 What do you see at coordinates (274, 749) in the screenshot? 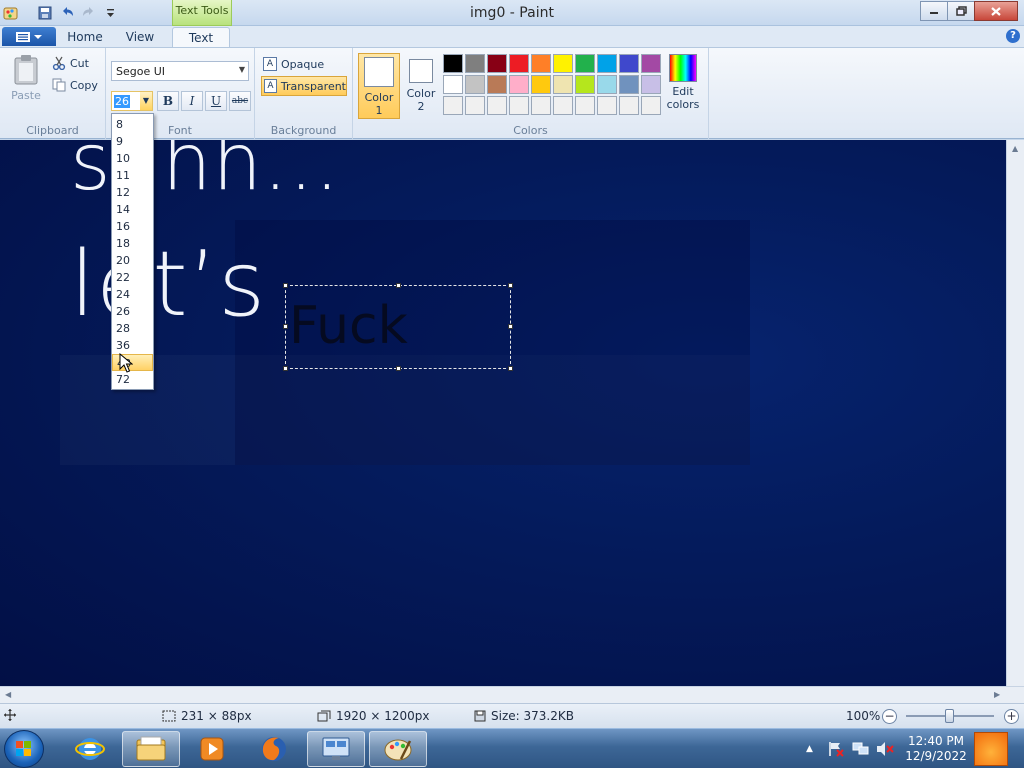
I see `firefox-taskbar-button` at bounding box center [274, 749].